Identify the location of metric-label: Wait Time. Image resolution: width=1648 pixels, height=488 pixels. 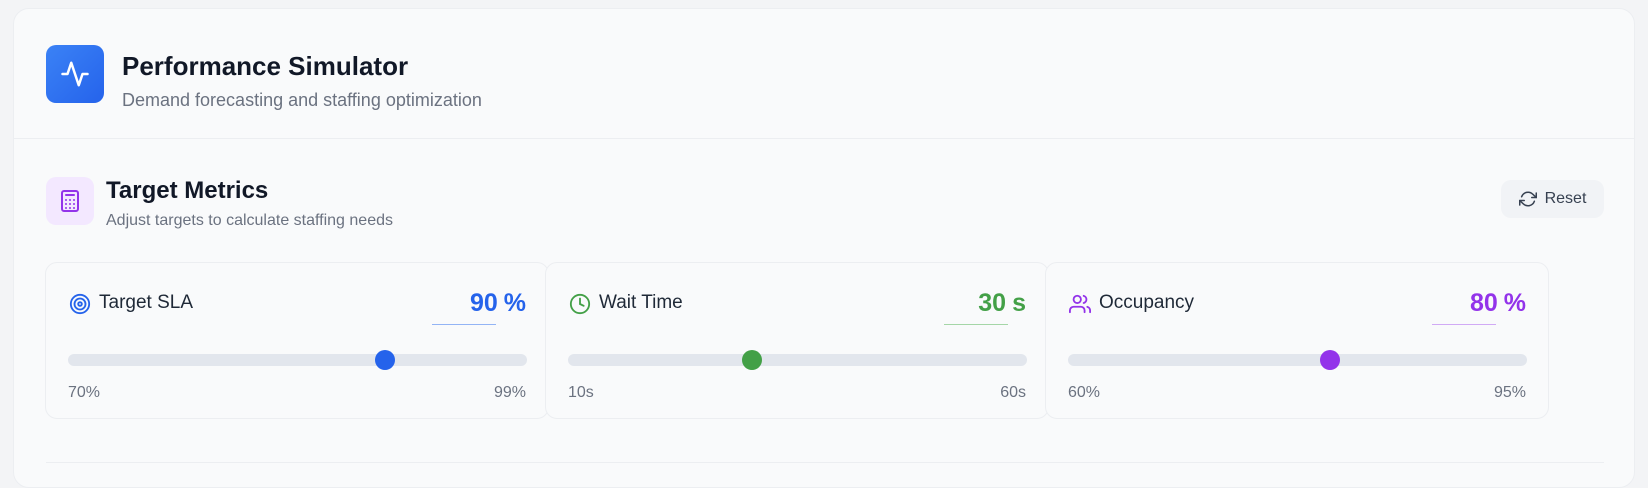
(641, 302).